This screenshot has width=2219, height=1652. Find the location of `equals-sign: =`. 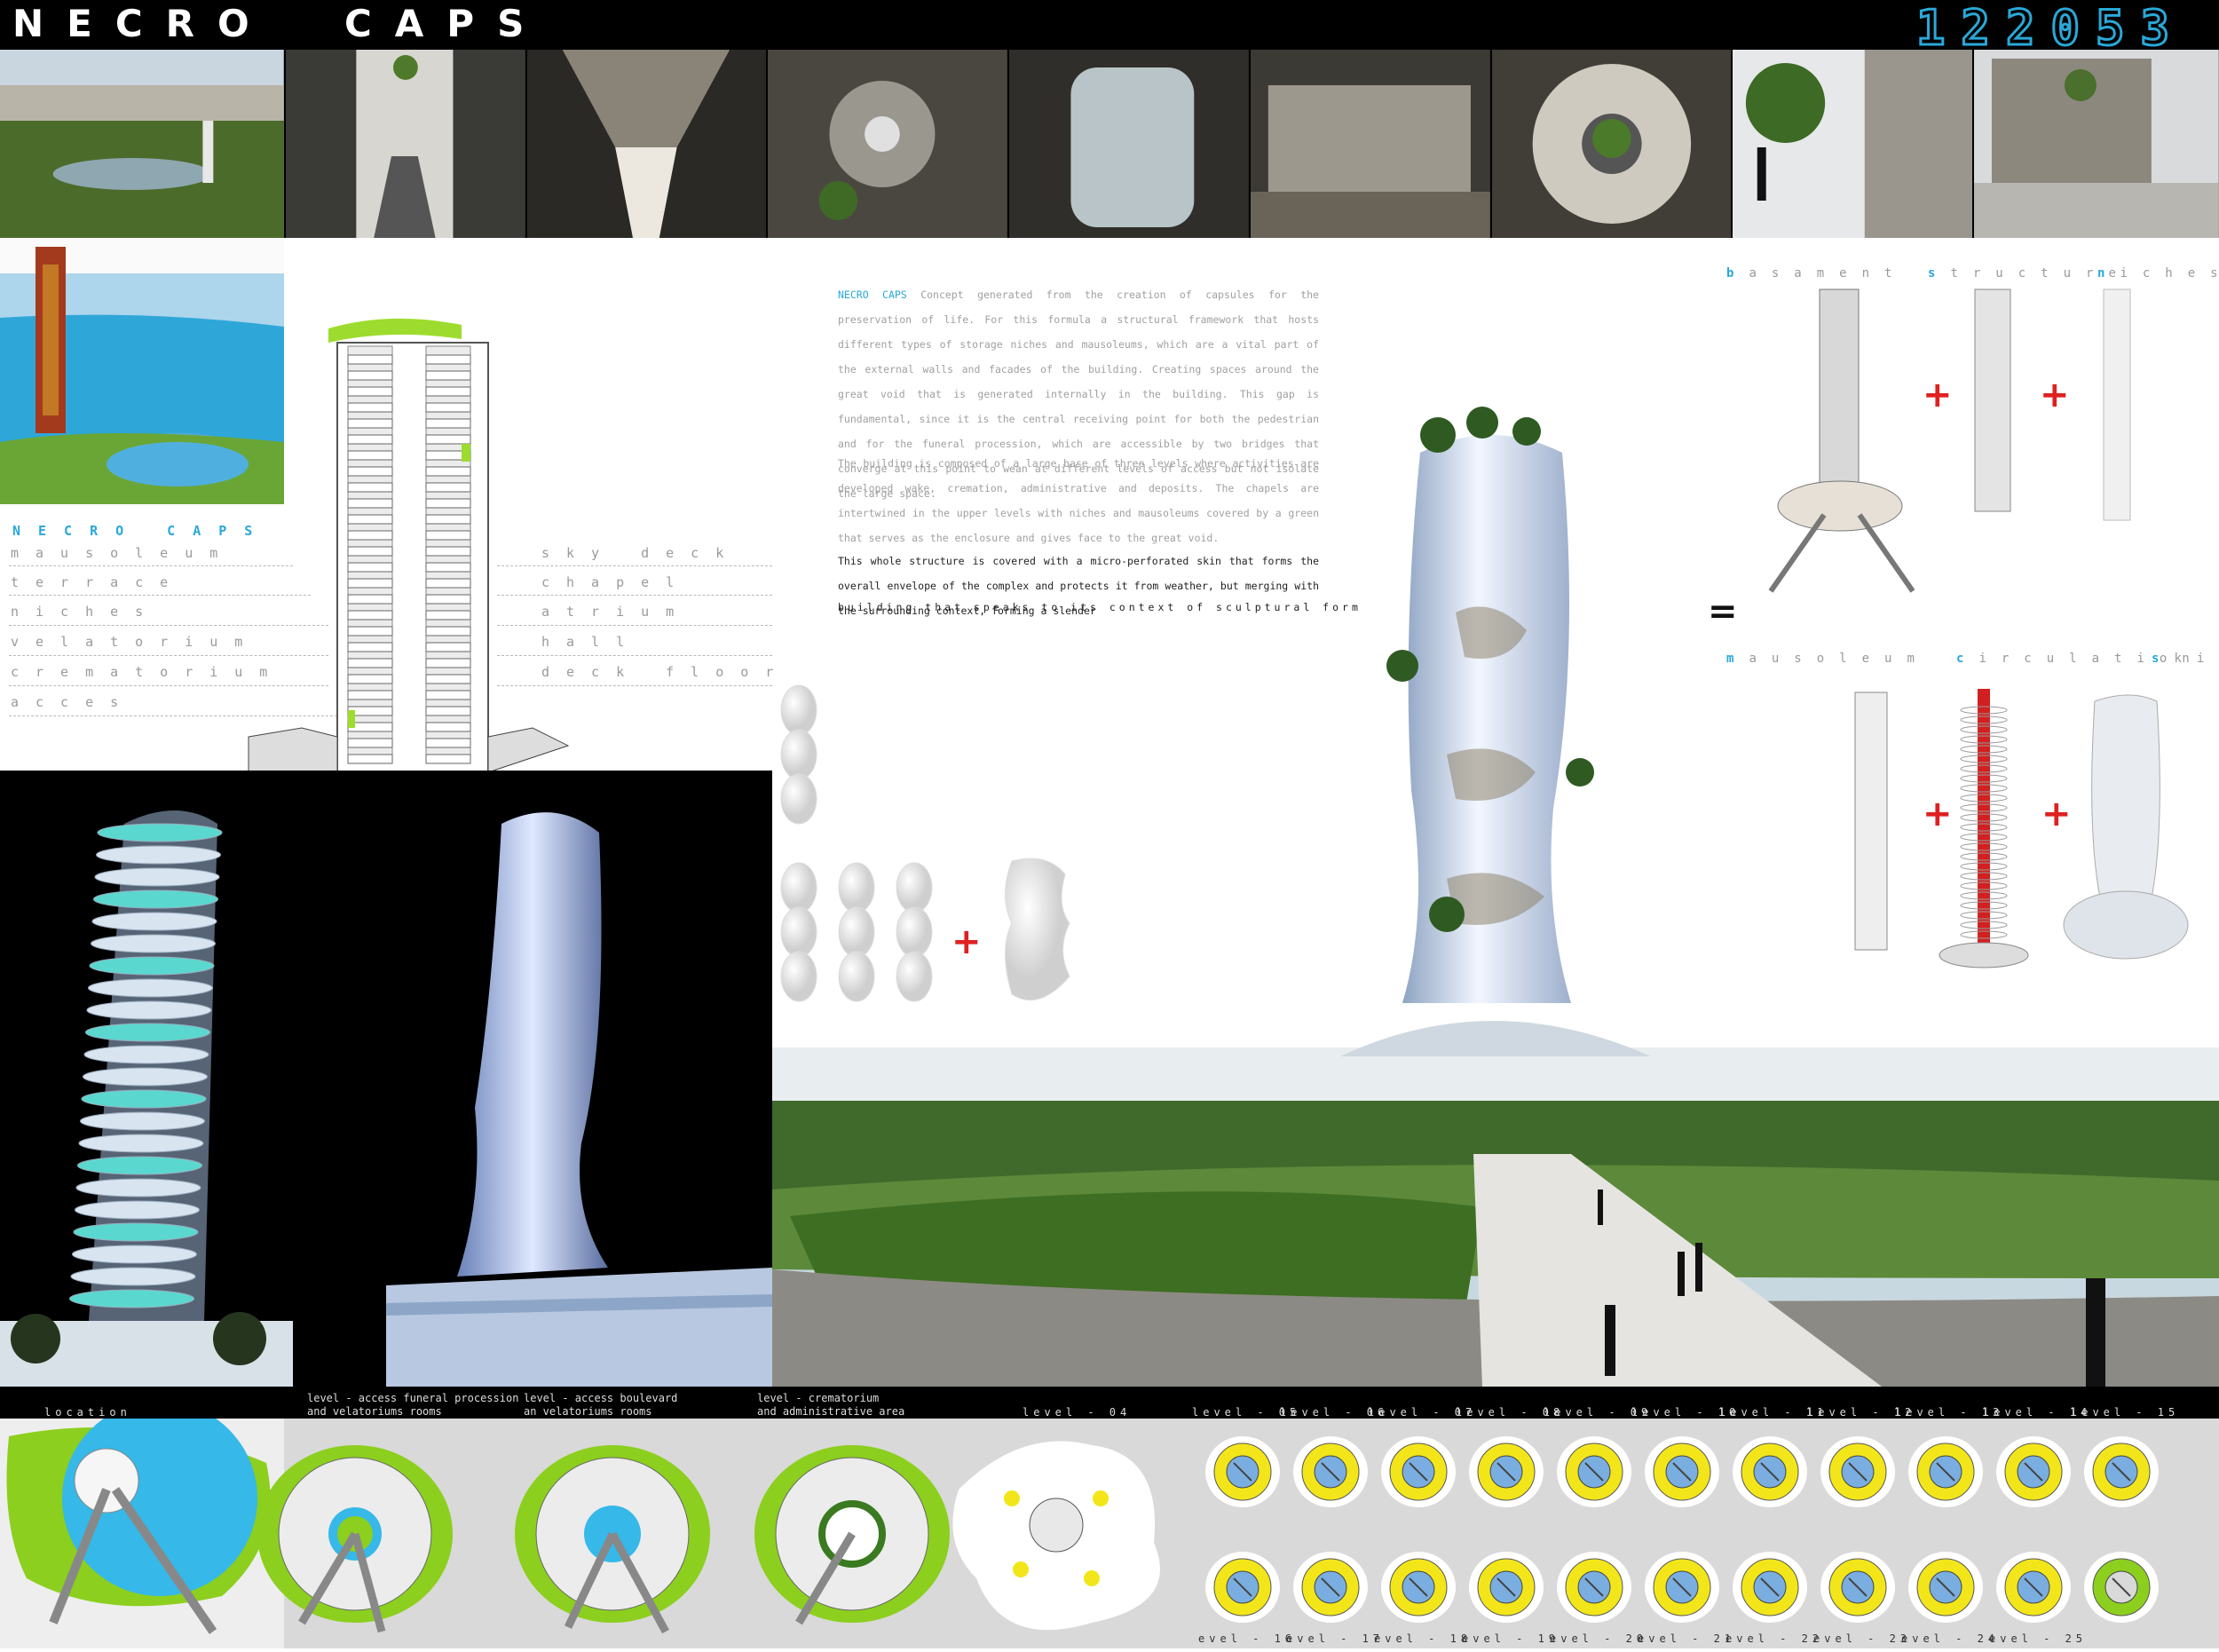

equals-sign: = is located at coordinates (1723, 611).